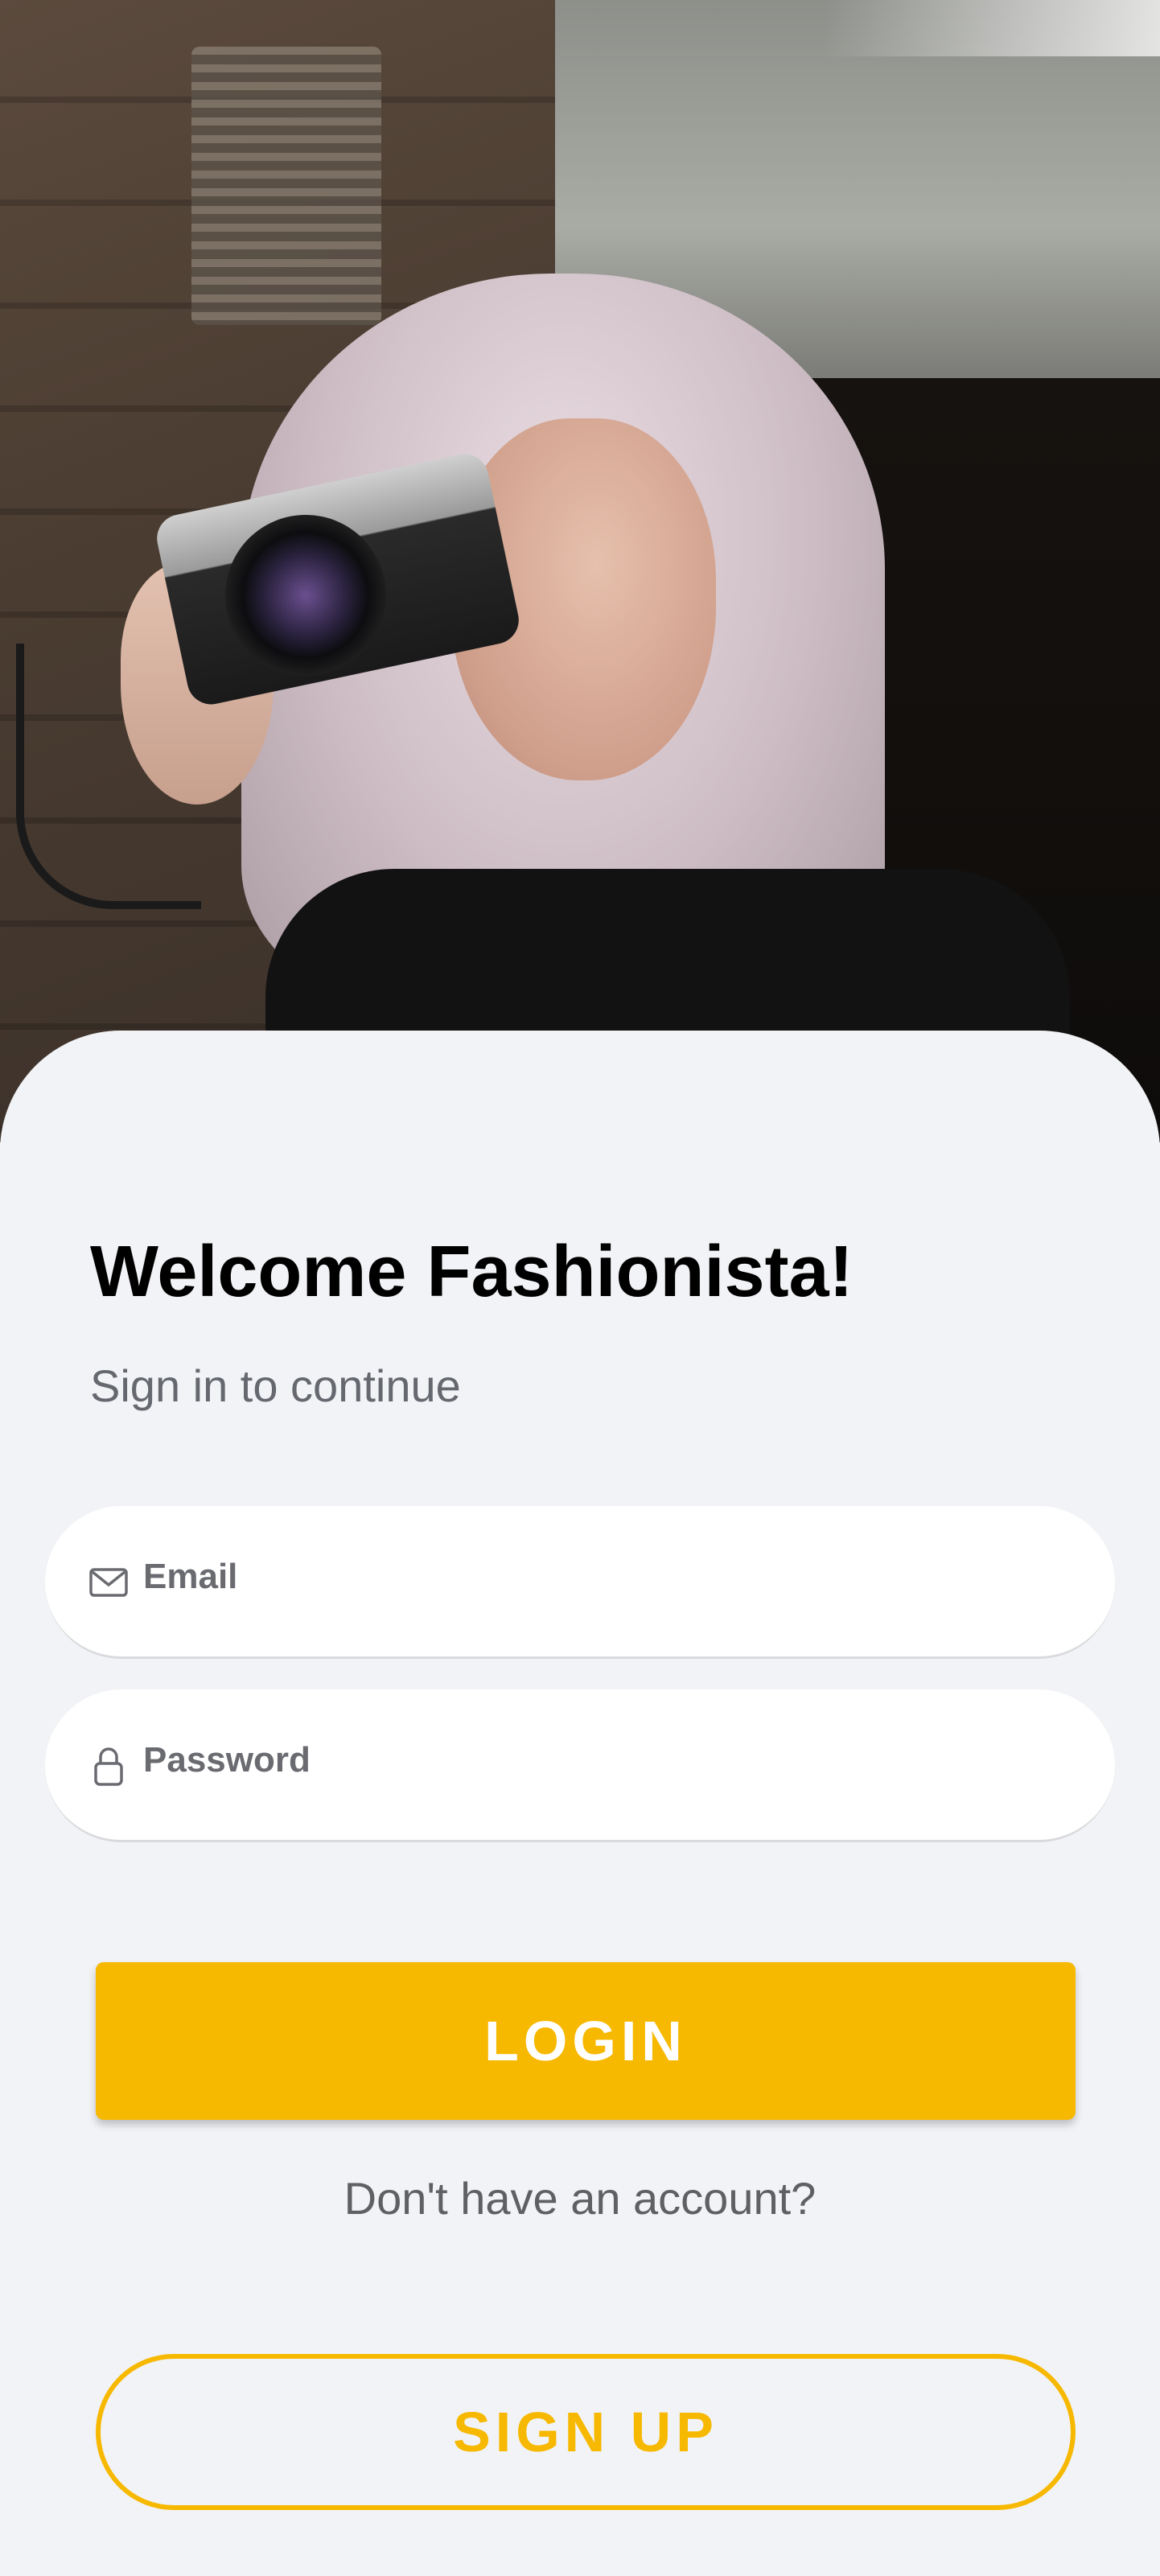 This screenshot has width=1160, height=2576. I want to click on no-account-text: Don't have an account?, so click(580, 2198).